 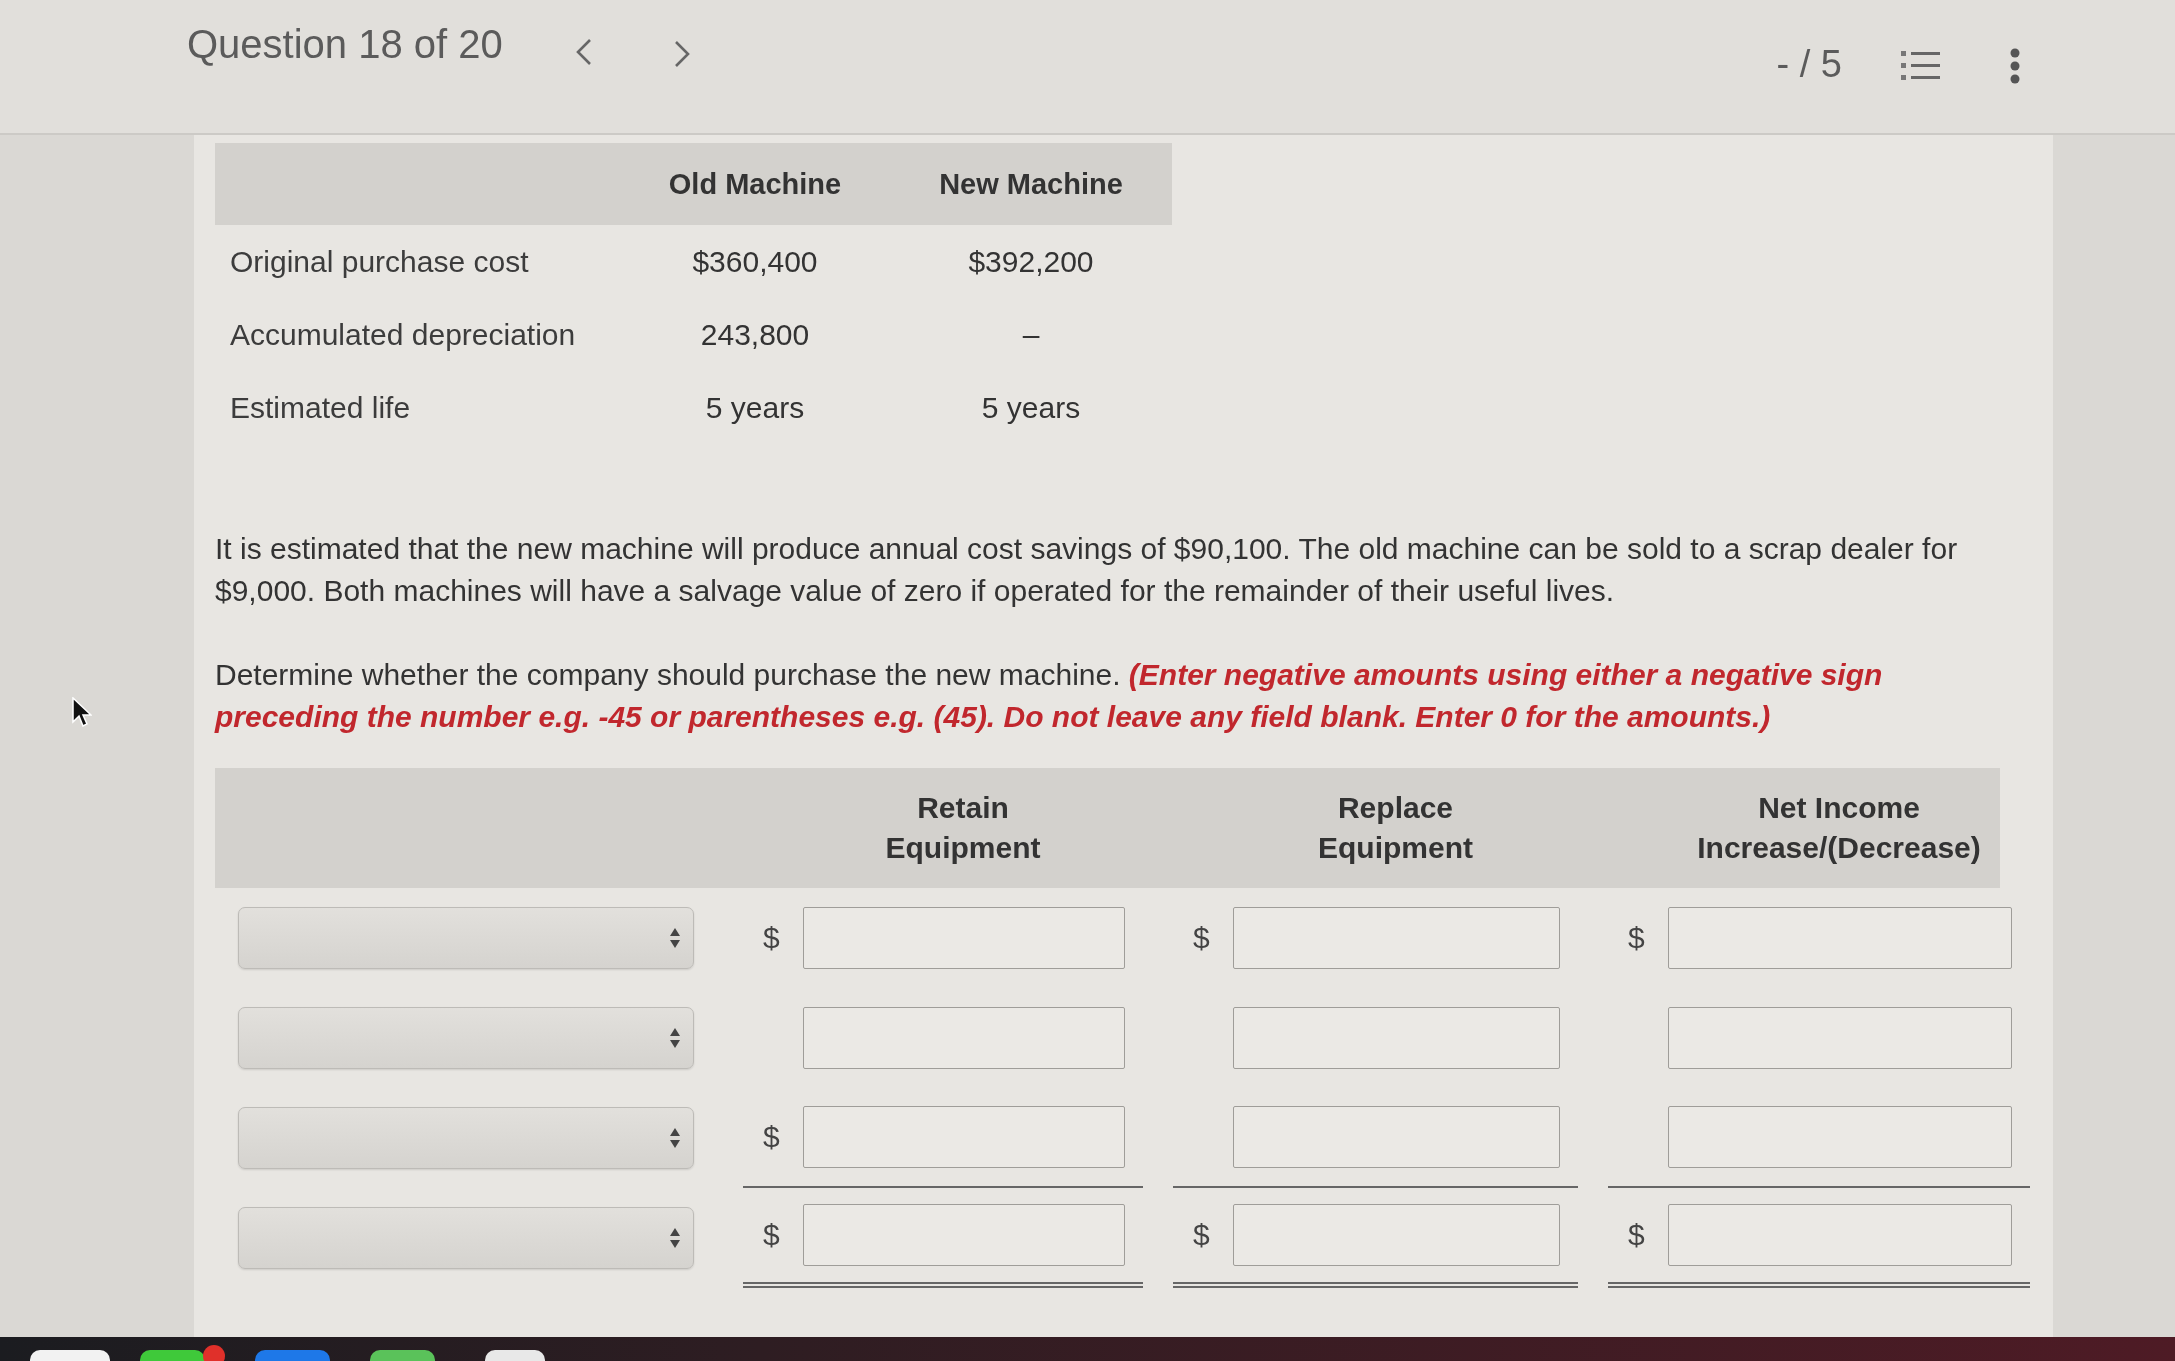 I want to click on next-button, so click(x=681, y=54).